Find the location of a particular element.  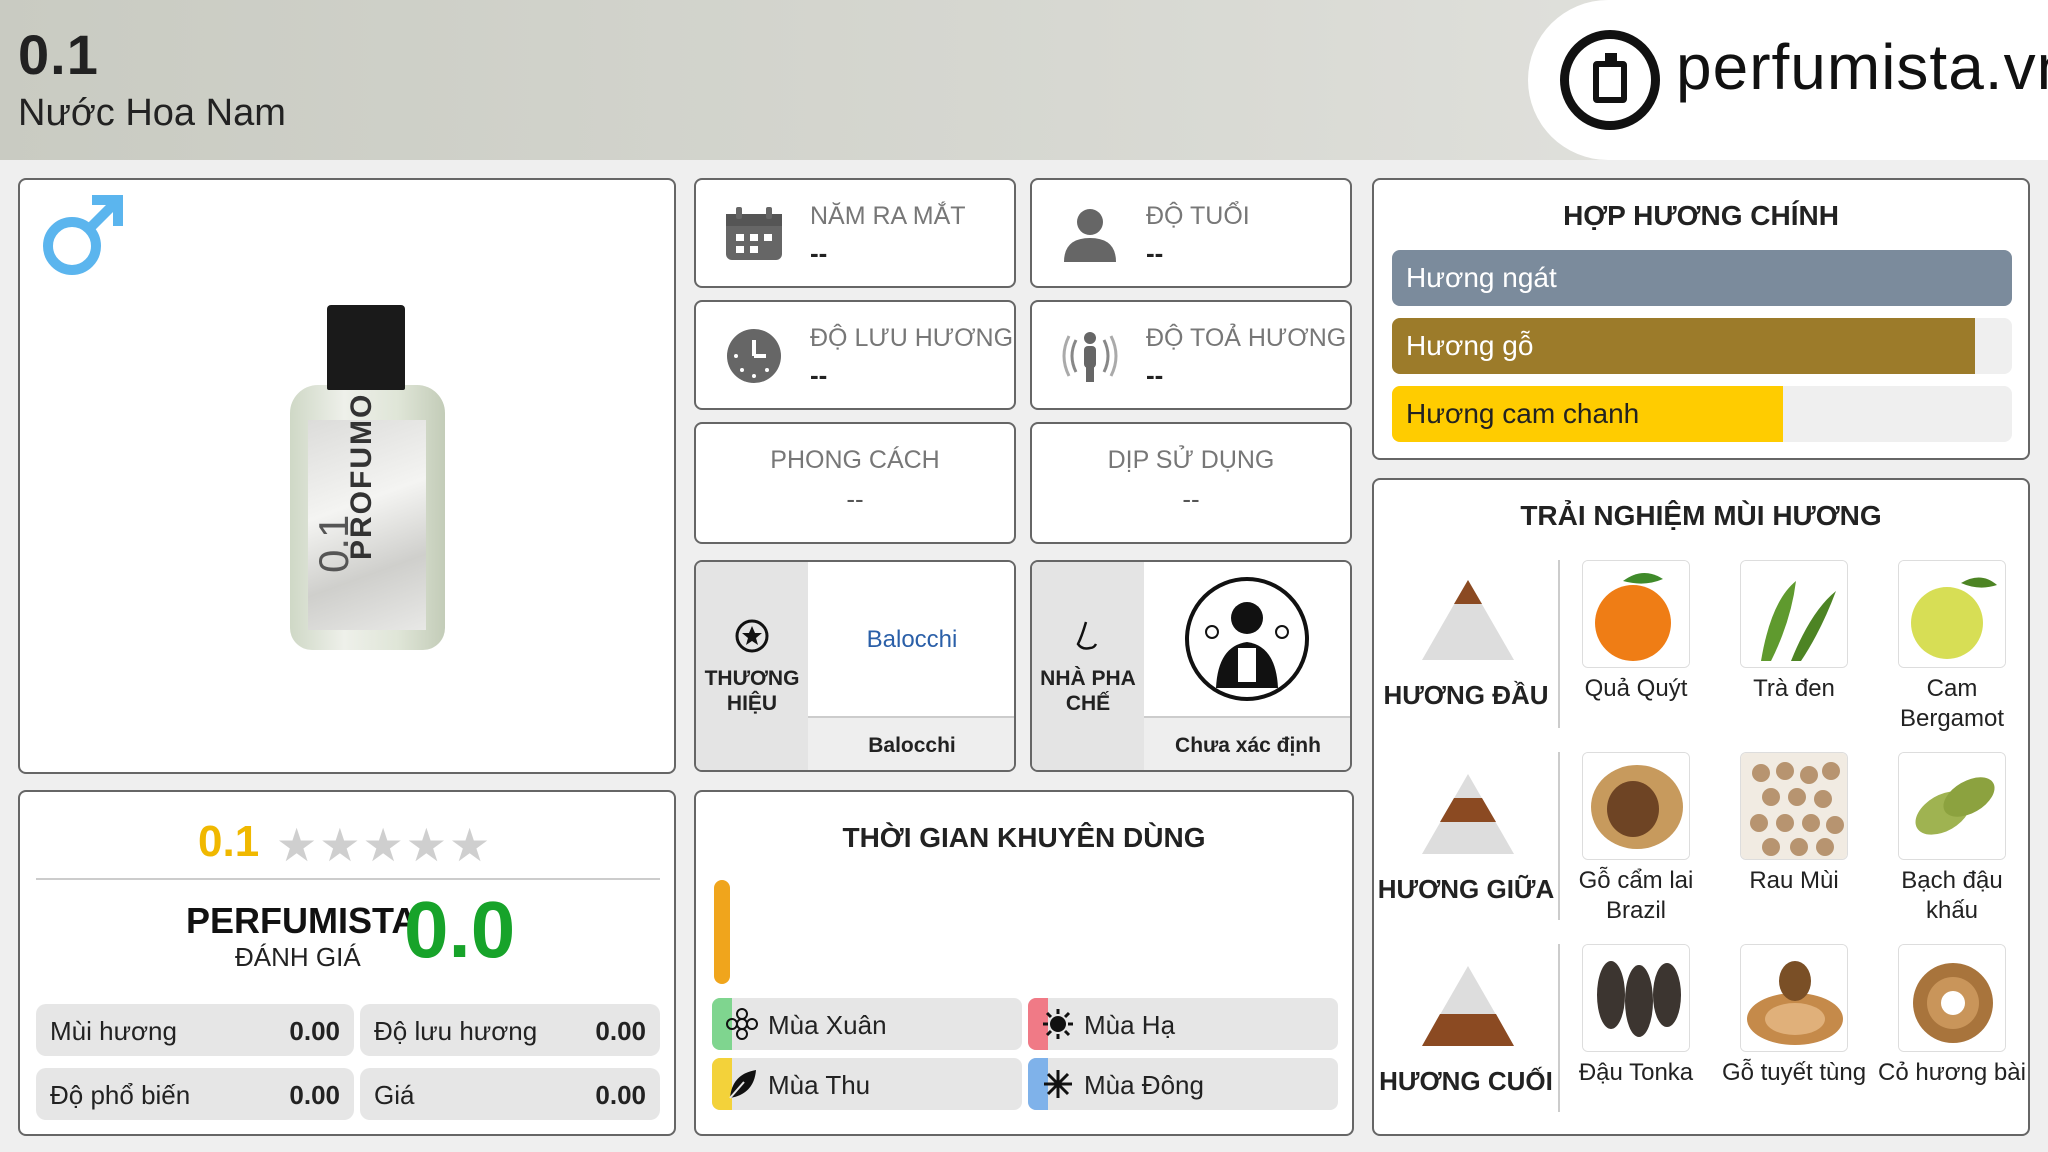

occasion-label: DỊP SỬ DỤNG is located at coordinates (1191, 460).